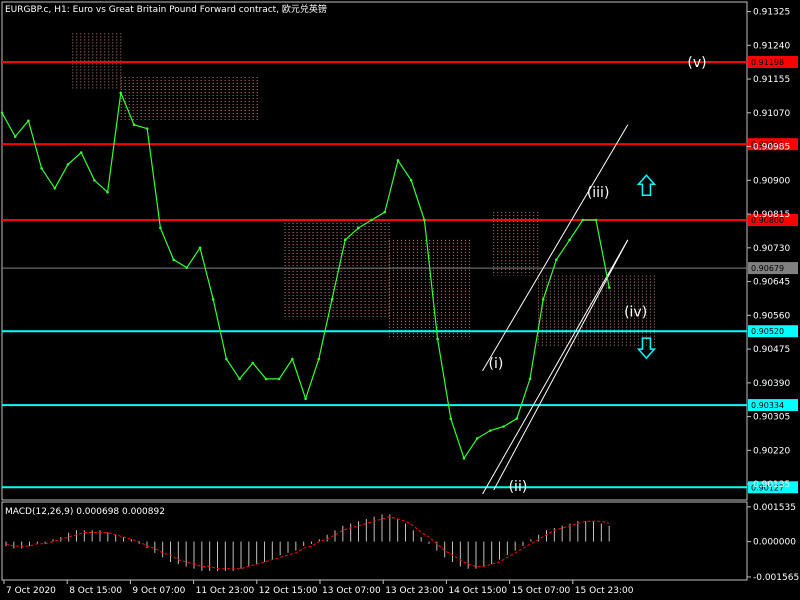  Describe the element at coordinates (351, 591) in the screenshot. I see `time-tick-label: 13 Oct 07:00` at that location.